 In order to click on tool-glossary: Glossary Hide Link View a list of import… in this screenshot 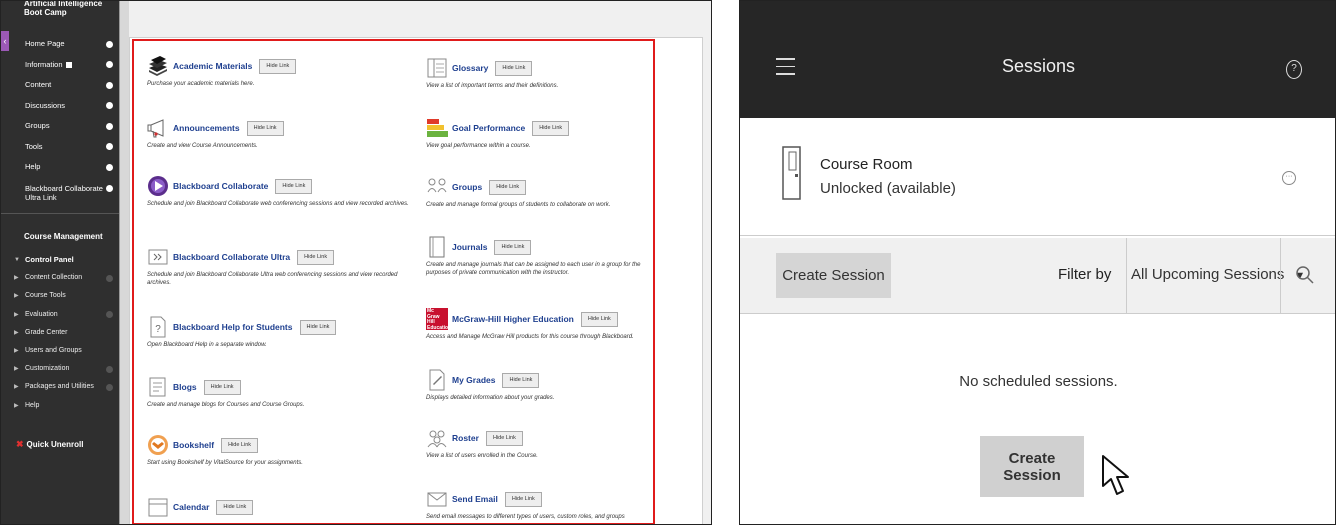, I will do `click(553, 73)`.